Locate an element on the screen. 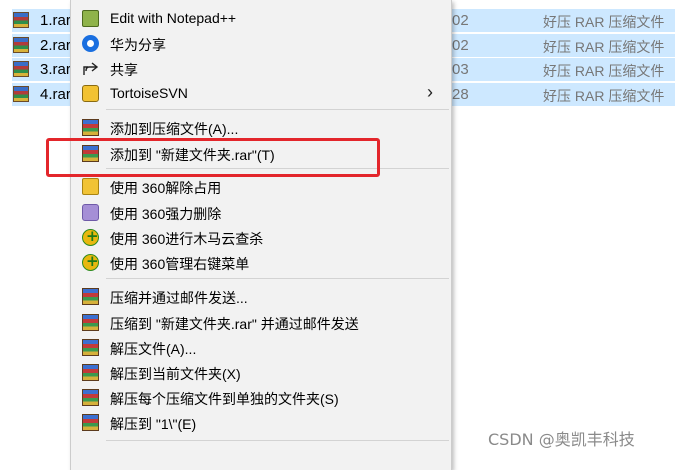 The image size is (675, 470). 360-manage-icon is located at coordinates (90, 261).